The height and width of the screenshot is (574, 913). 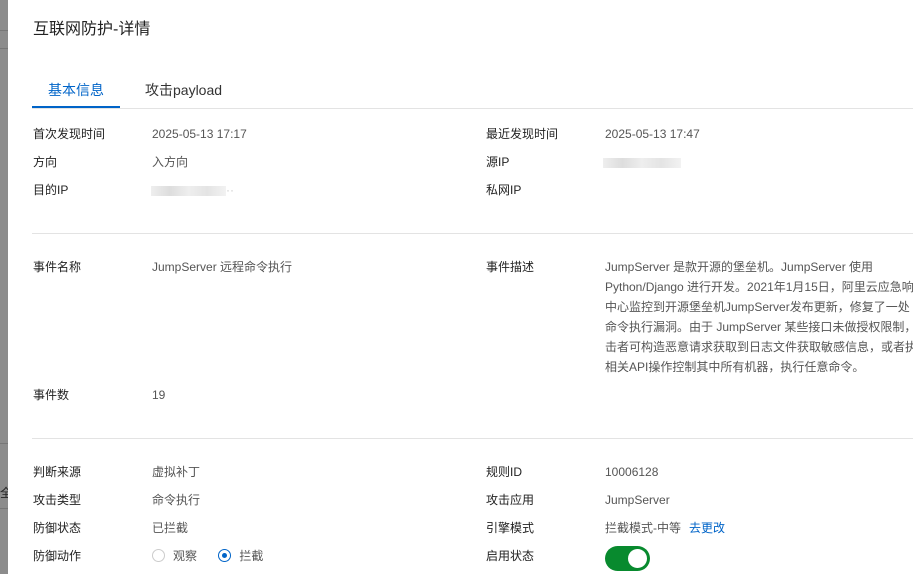 I want to click on dst-ip-suffix: ··, so click(x=230, y=190).